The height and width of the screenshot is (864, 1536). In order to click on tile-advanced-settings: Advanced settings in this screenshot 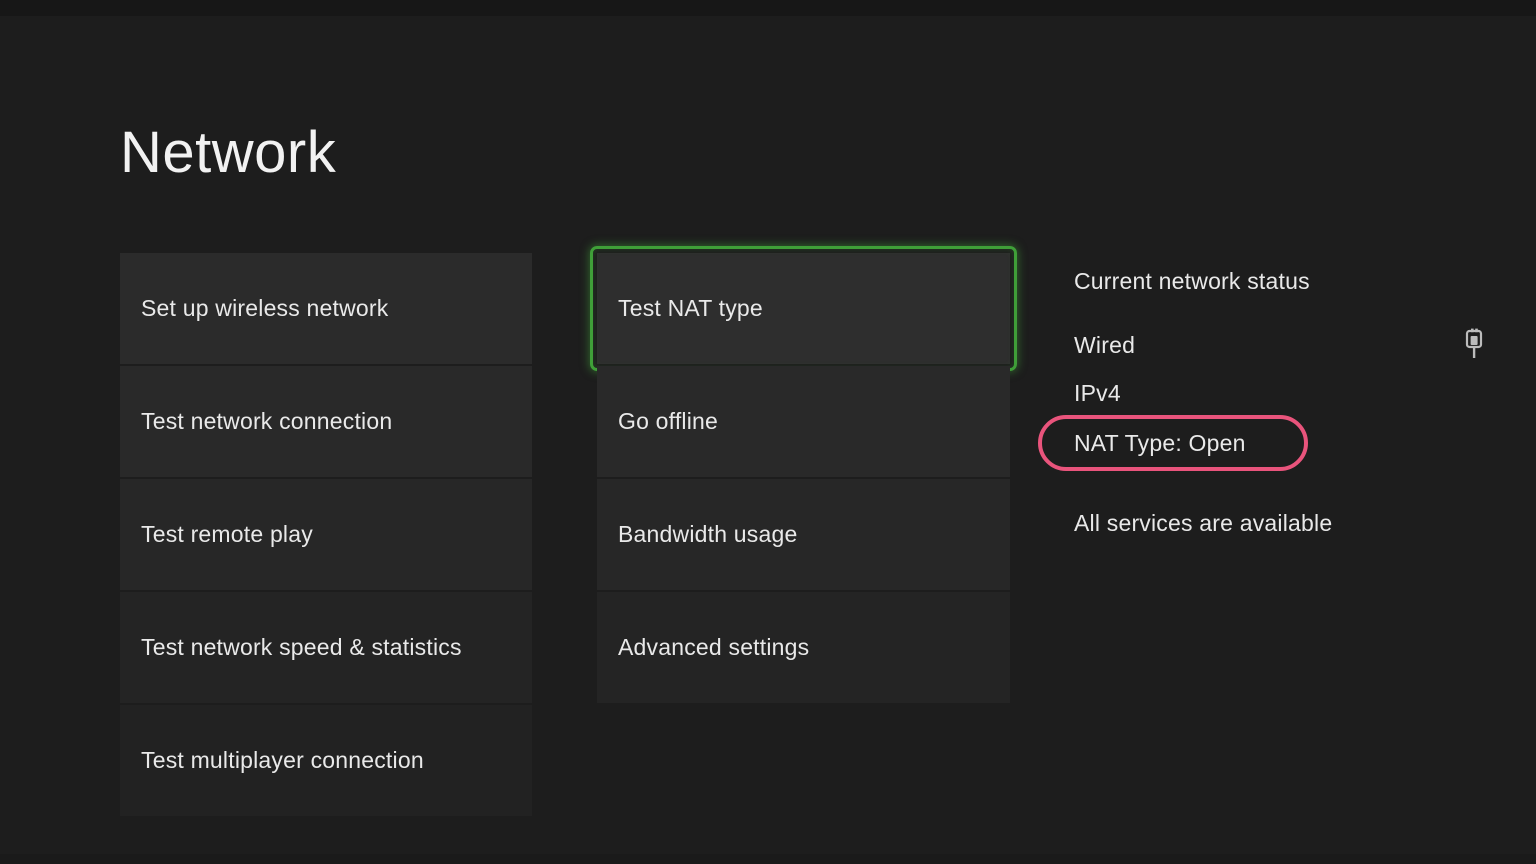, I will do `click(803, 647)`.